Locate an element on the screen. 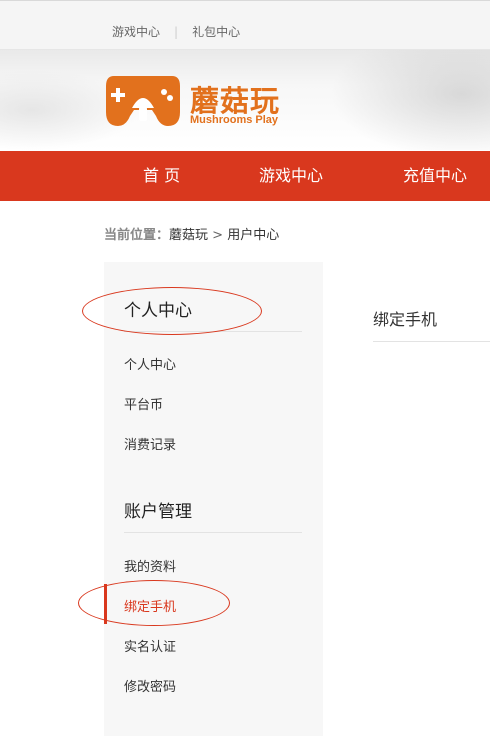 Image resolution: width=490 pixels, height=736 pixels. gamepad-logo-icon is located at coordinates (143, 101).